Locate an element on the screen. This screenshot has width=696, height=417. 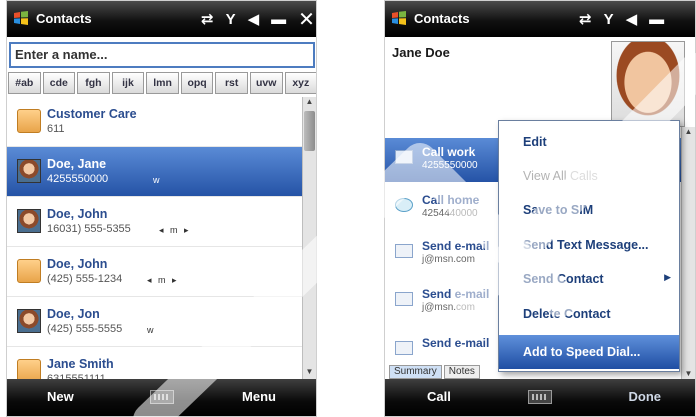
menu-softkey: Menu is located at coordinates (259, 396).